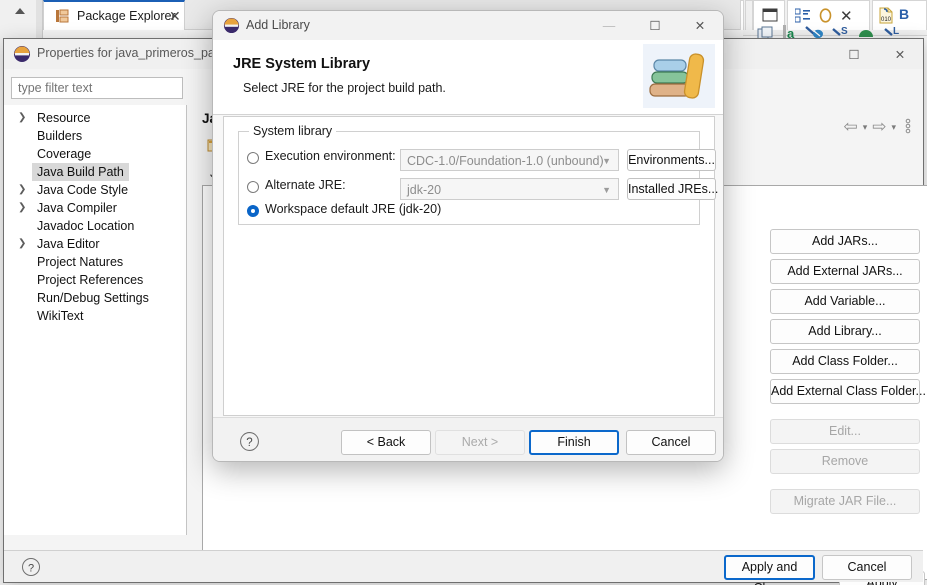  I want to click on alternate-jre-value: jdk-20, so click(424, 190).